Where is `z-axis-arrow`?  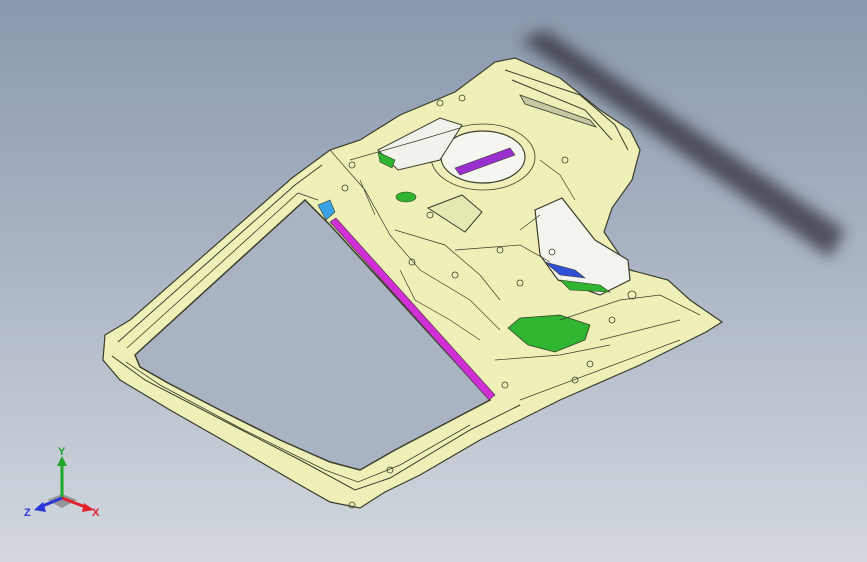
z-axis-arrow is located at coordinates (40, 507).